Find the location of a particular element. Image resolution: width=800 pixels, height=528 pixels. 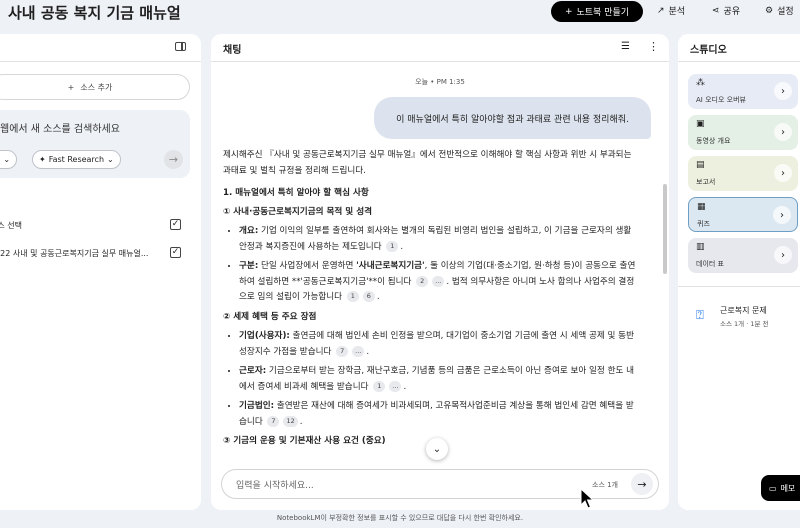

source-count-badge: 소스 1개 is located at coordinates (605, 485).